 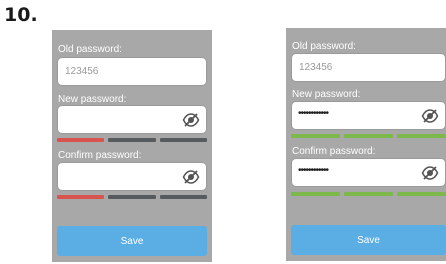 What do you see at coordinates (132, 176) in the screenshot?
I see `confirm-password-field` at bounding box center [132, 176].